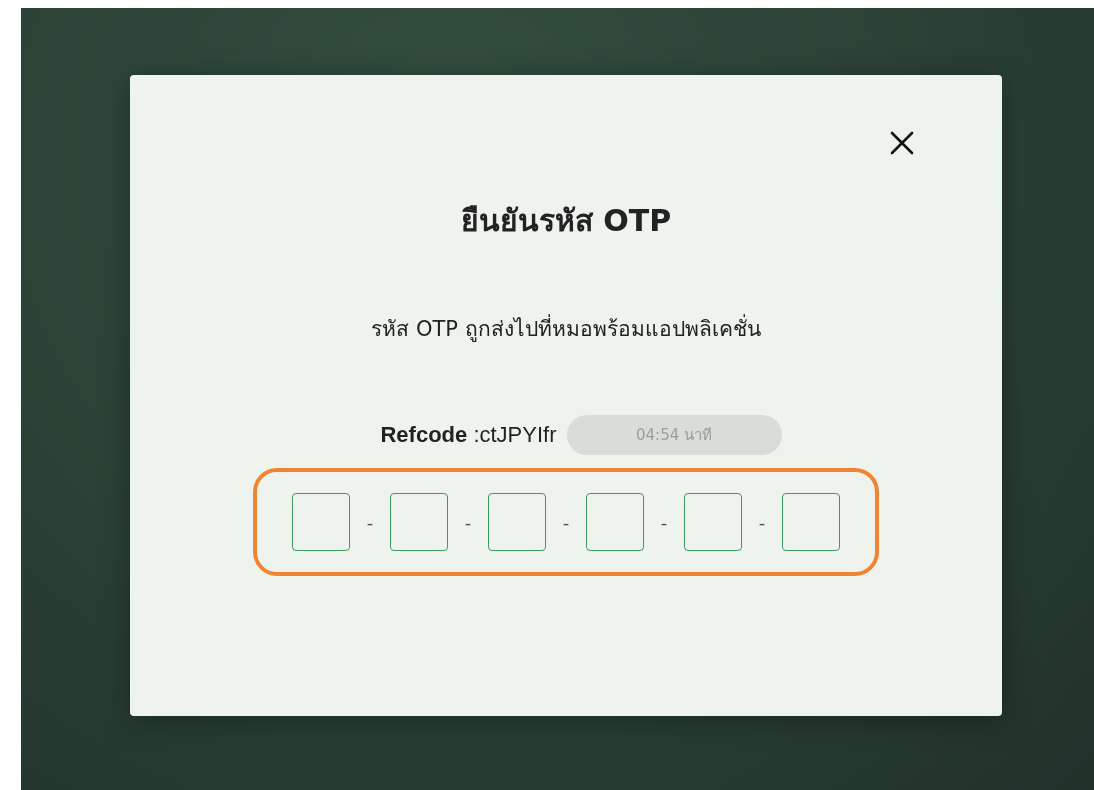 Image resolution: width=1094 pixels, height=790 pixels. Describe the element at coordinates (566, 328) in the screenshot. I see `message-text: รหัส OTP ถูกส่งไปที่หมอพร้อมแอปพลิเคชั่น` at that location.